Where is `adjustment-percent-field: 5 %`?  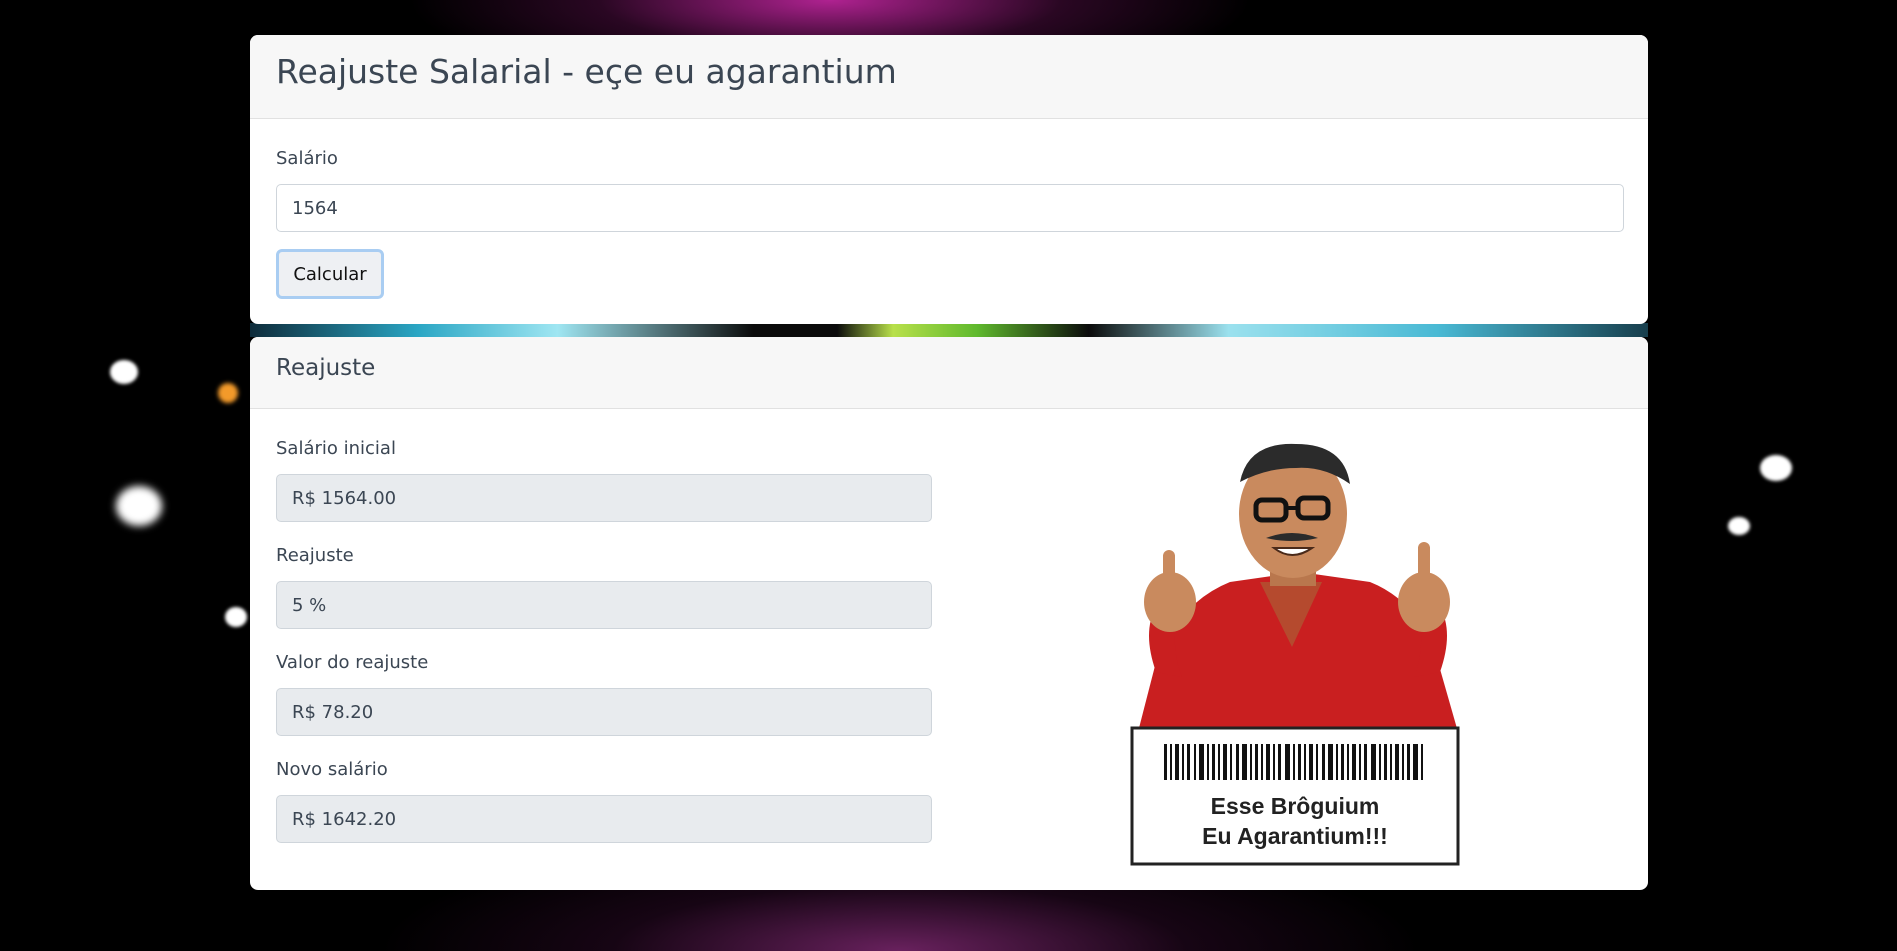
adjustment-percent-field: 5 % is located at coordinates (604, 605).